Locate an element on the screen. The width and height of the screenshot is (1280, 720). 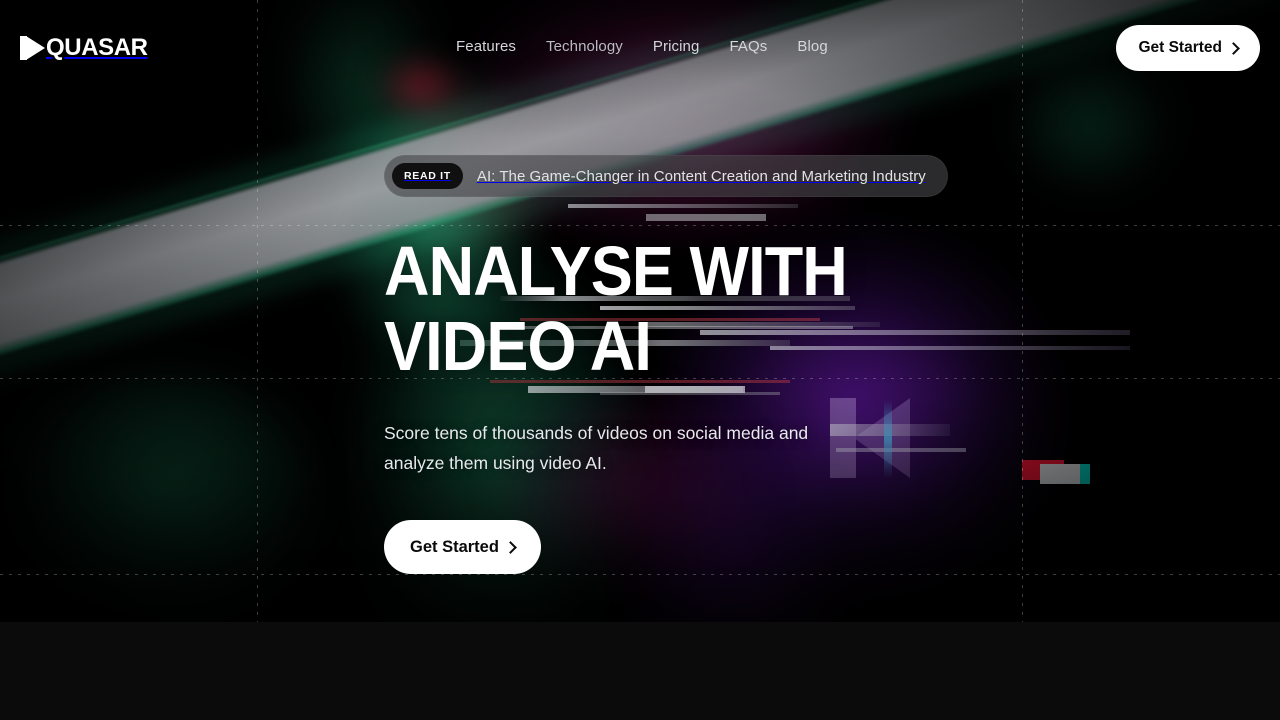
hero-headline: Analyse With Video AI is located at coordinates (753, 309).